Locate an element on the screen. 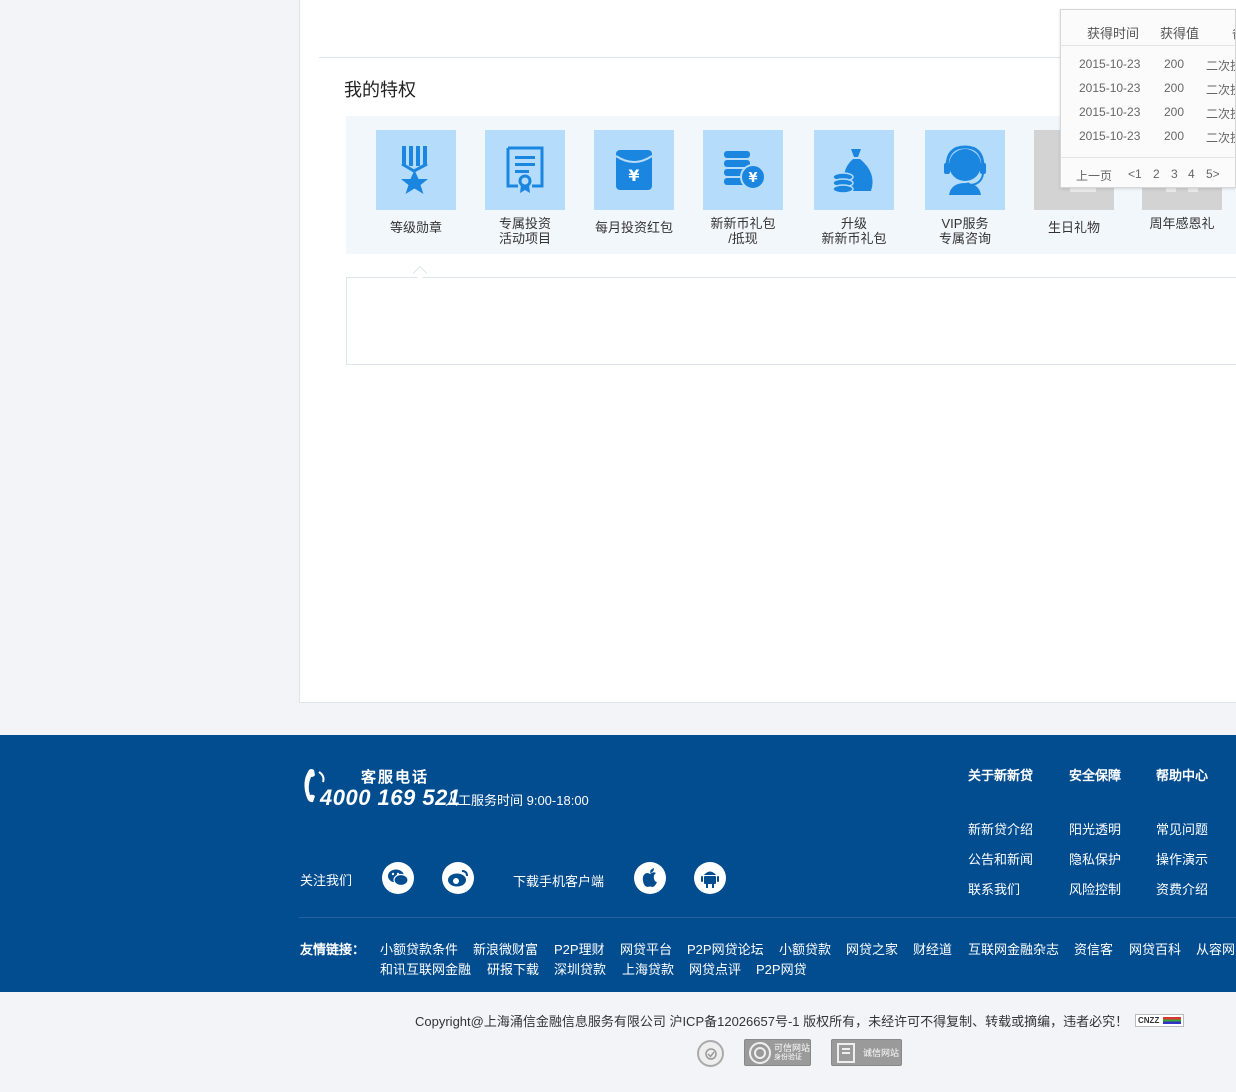 The width and height of the screenshot is (1236, 1092). footer-col-security-title: 安全保障 is located at coordinates (1095, 774).